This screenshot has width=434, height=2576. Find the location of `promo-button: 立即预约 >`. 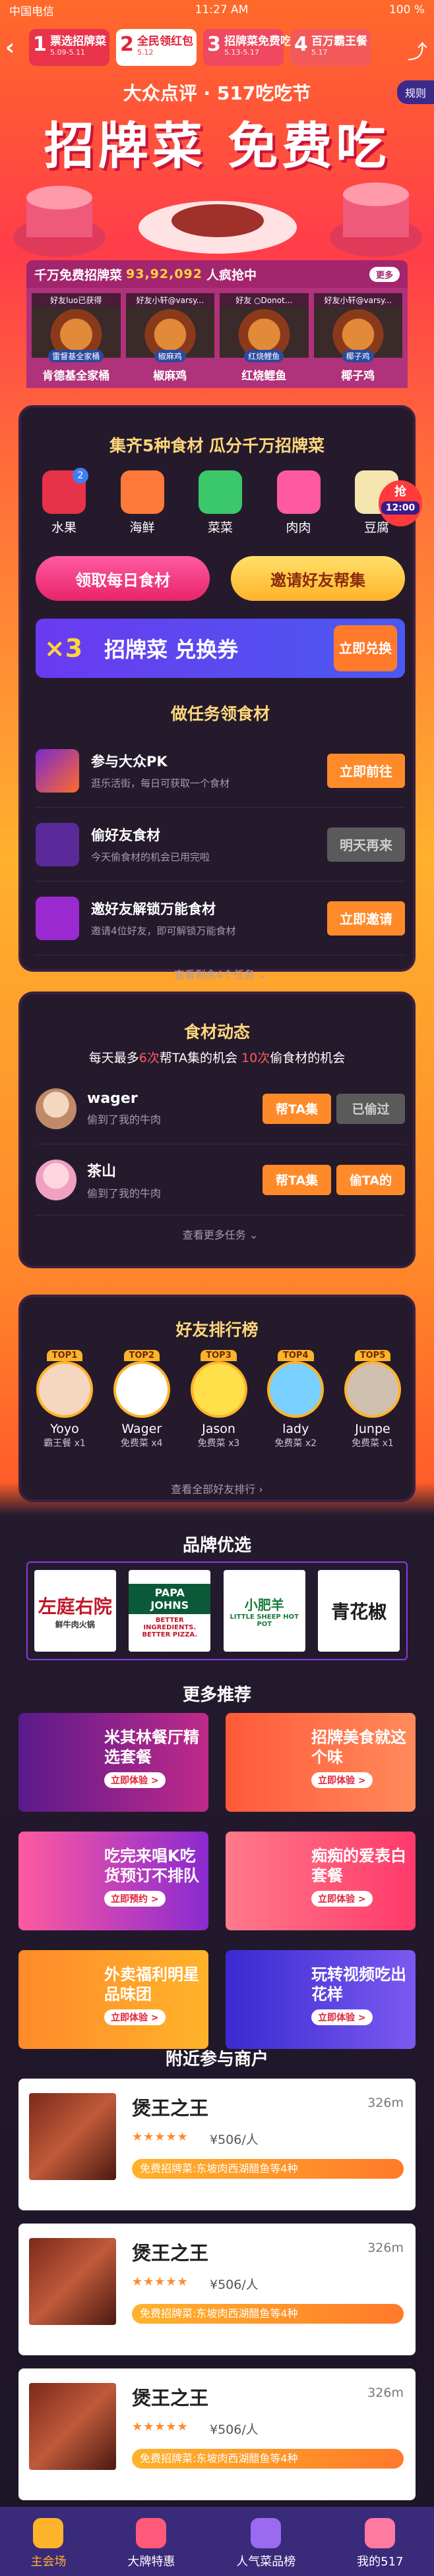

promo-button: 立即预约 > is located at coordinates (135, 1899).